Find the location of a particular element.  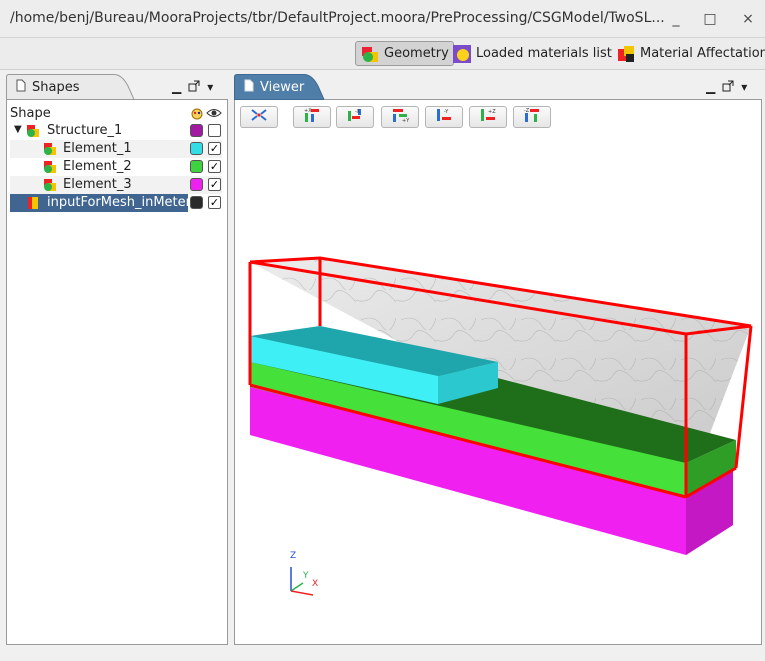

fit-all-button is located at coordinates (259, 117).